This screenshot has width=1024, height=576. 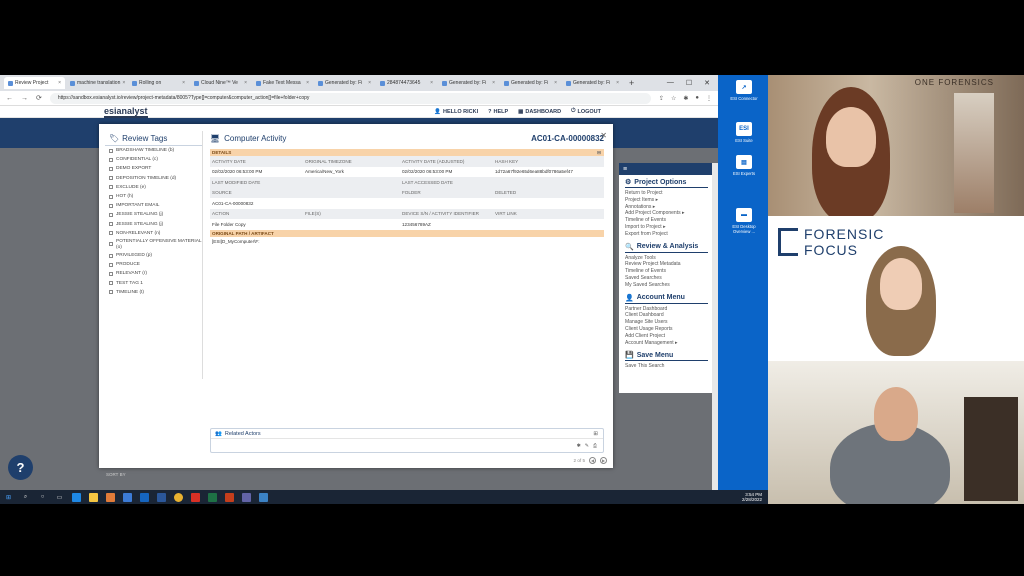 What do you see at coordinates (96, 83) in the screenshot?
I see `browser-tab: machine translation ×` at bounding box center [96, 83].